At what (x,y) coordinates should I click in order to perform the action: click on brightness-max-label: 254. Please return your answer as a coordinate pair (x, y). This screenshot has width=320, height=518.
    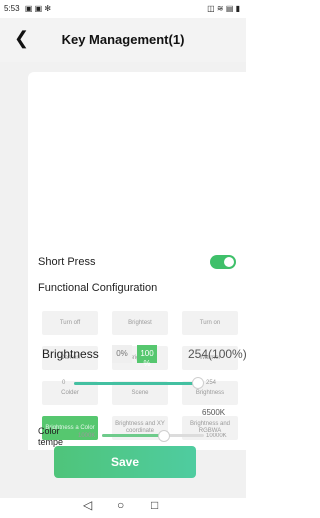
    Looking at the image, I should click on (211, 383).